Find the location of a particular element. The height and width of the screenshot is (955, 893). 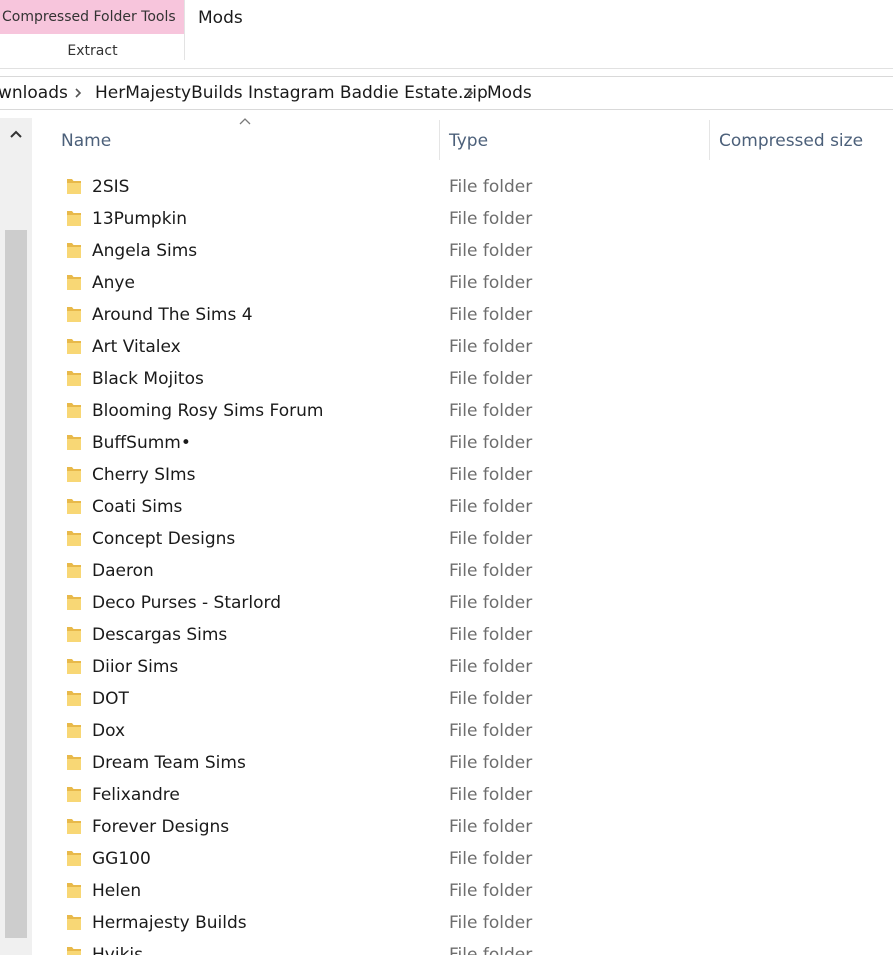

column-header-name: Name is located at coordinates (250, 140).